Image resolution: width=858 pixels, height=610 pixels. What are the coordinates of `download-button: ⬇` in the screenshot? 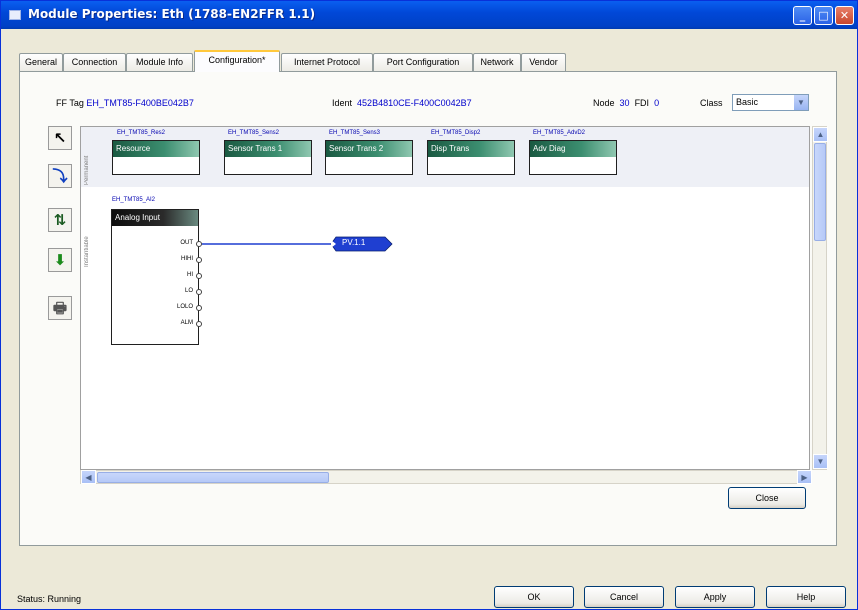 It's located at (60, 260).